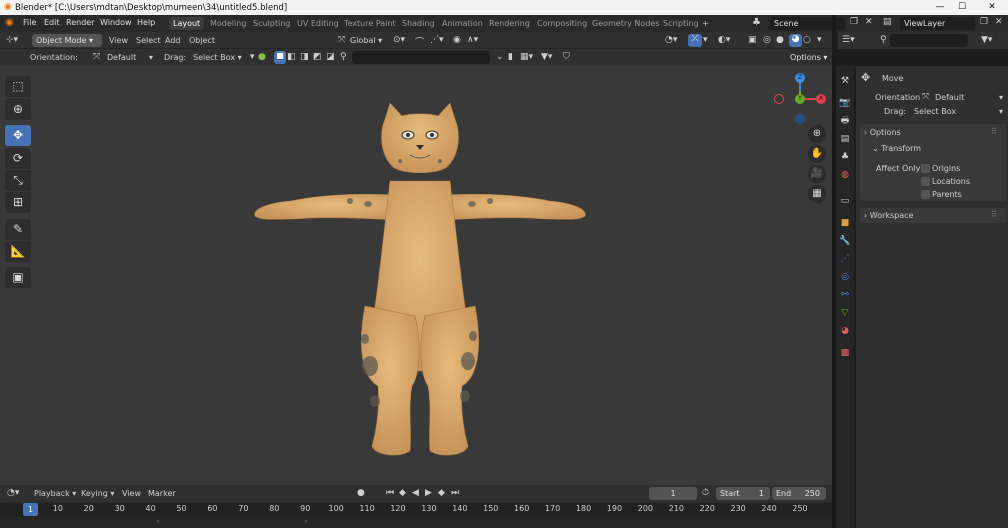 The height and width of the screenshot is (528, 1008). I want to click on rendered-shading-icon: ○, so click(807, 40).